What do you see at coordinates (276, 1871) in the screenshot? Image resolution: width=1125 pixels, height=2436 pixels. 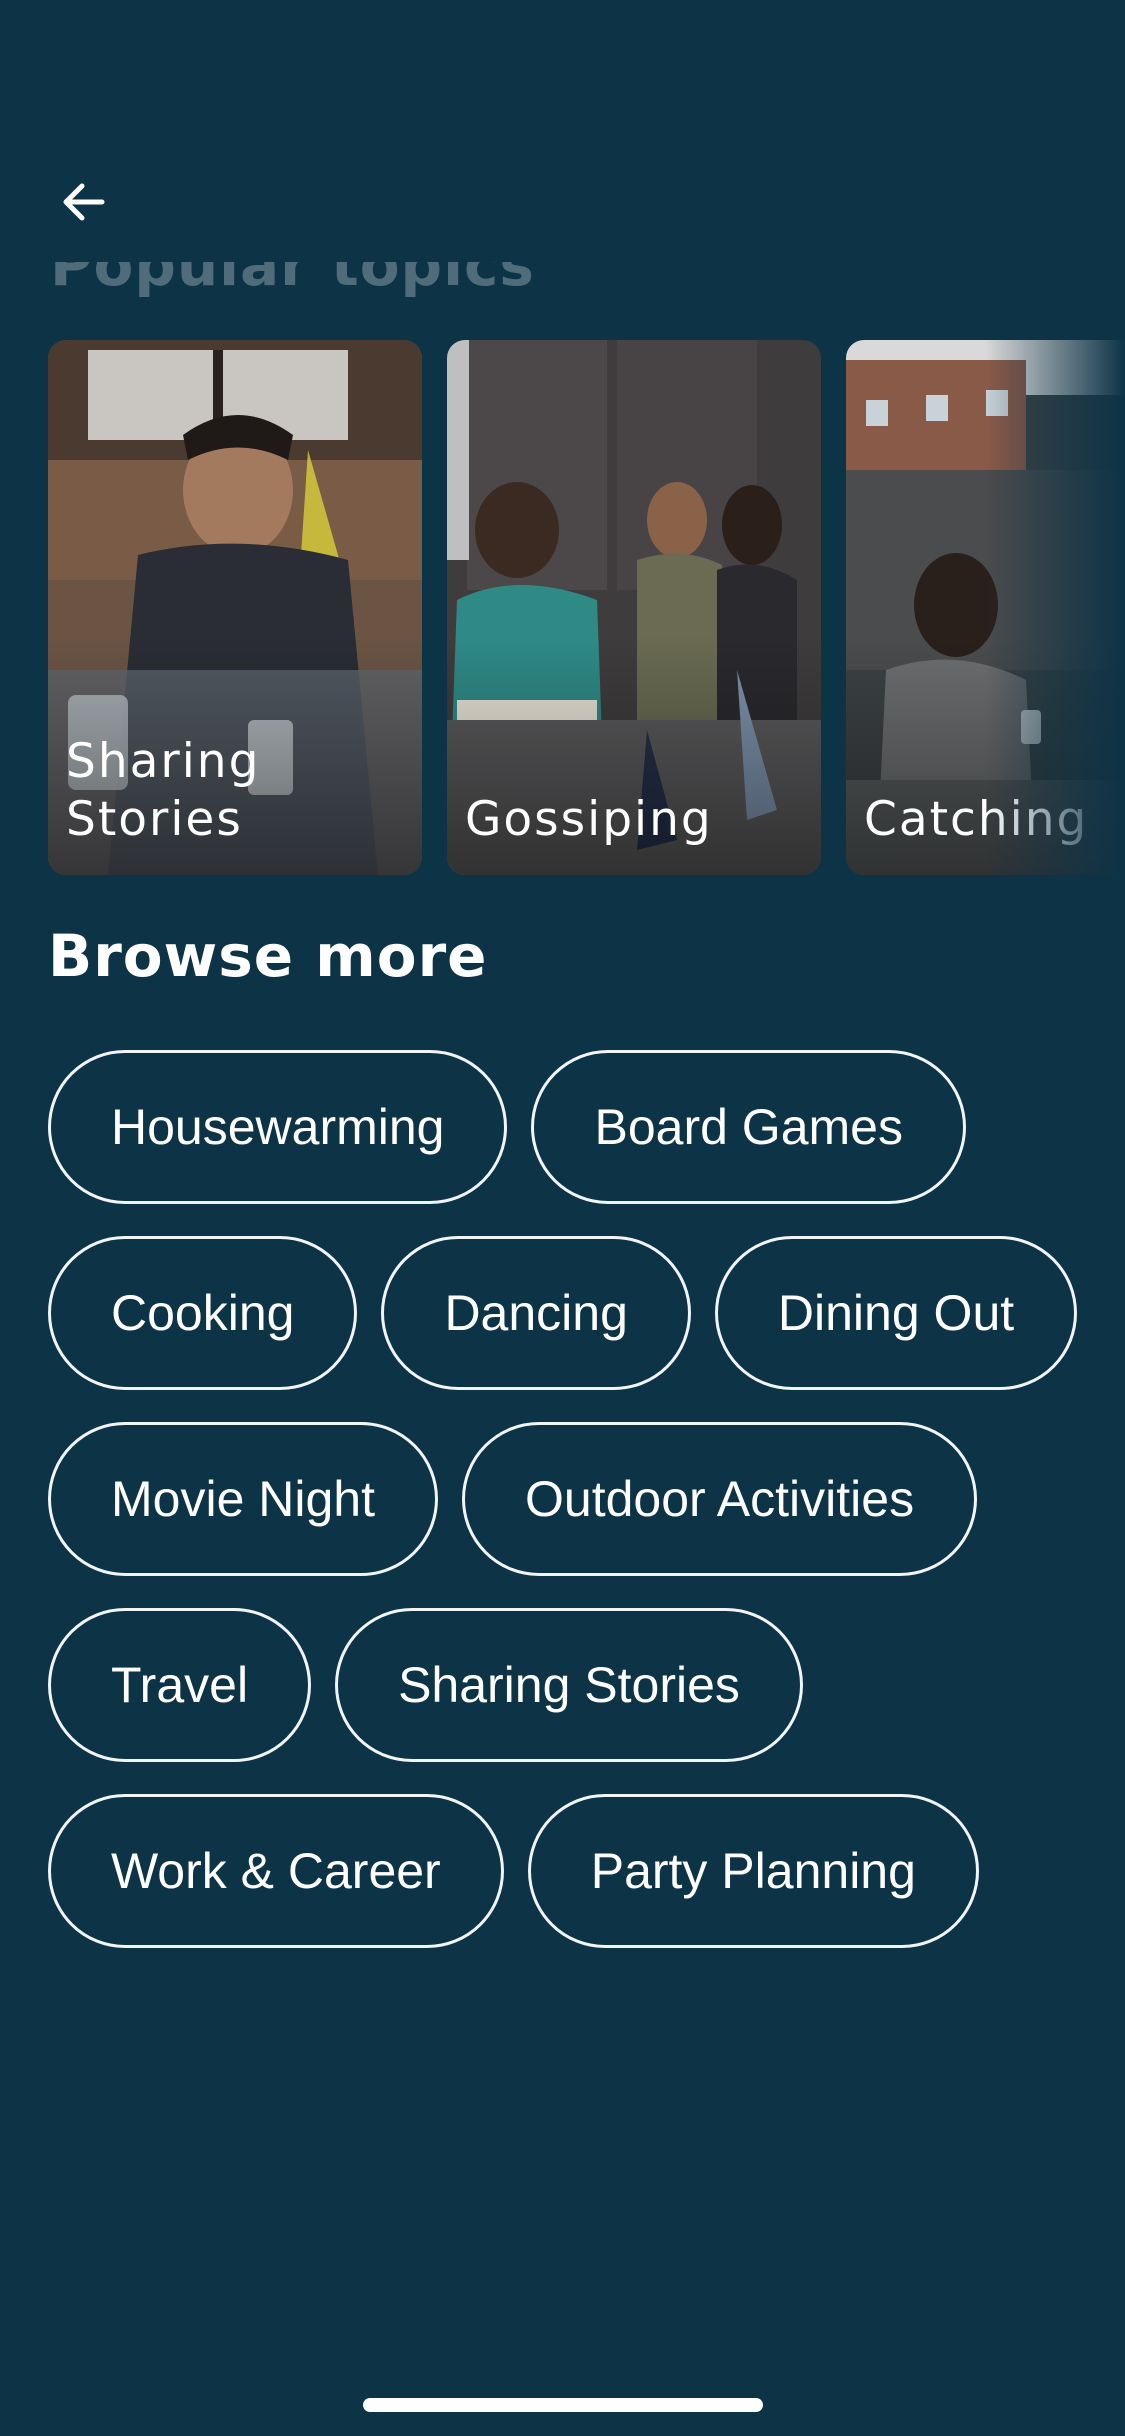 I see `chip-work-and-career: Work & Career` at bounding box center [276, 1871].